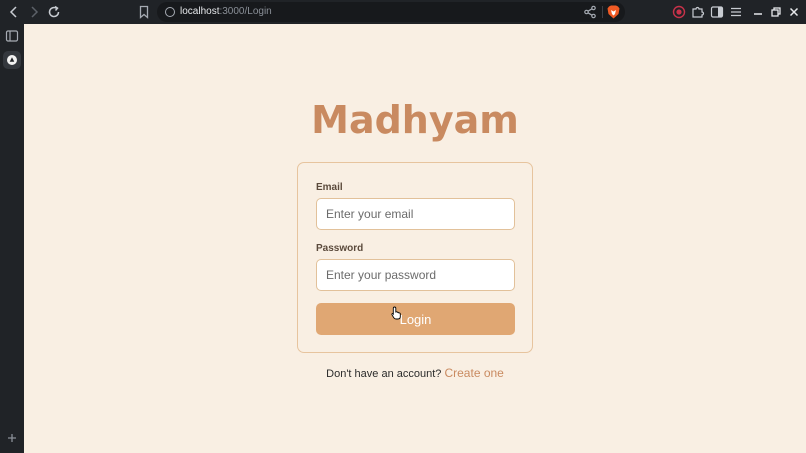  I want to click on url-path: :3000/Login, so click(245, 11).